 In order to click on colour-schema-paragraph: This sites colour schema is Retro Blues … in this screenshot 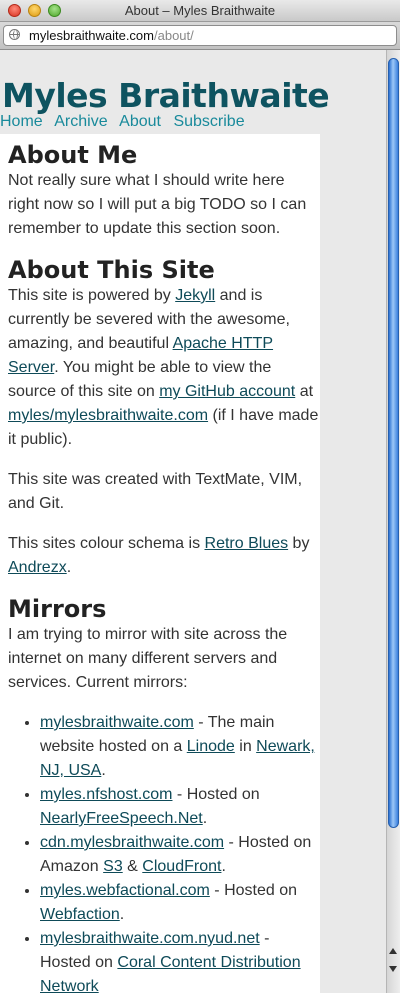, I will do `click(164, 556)`.